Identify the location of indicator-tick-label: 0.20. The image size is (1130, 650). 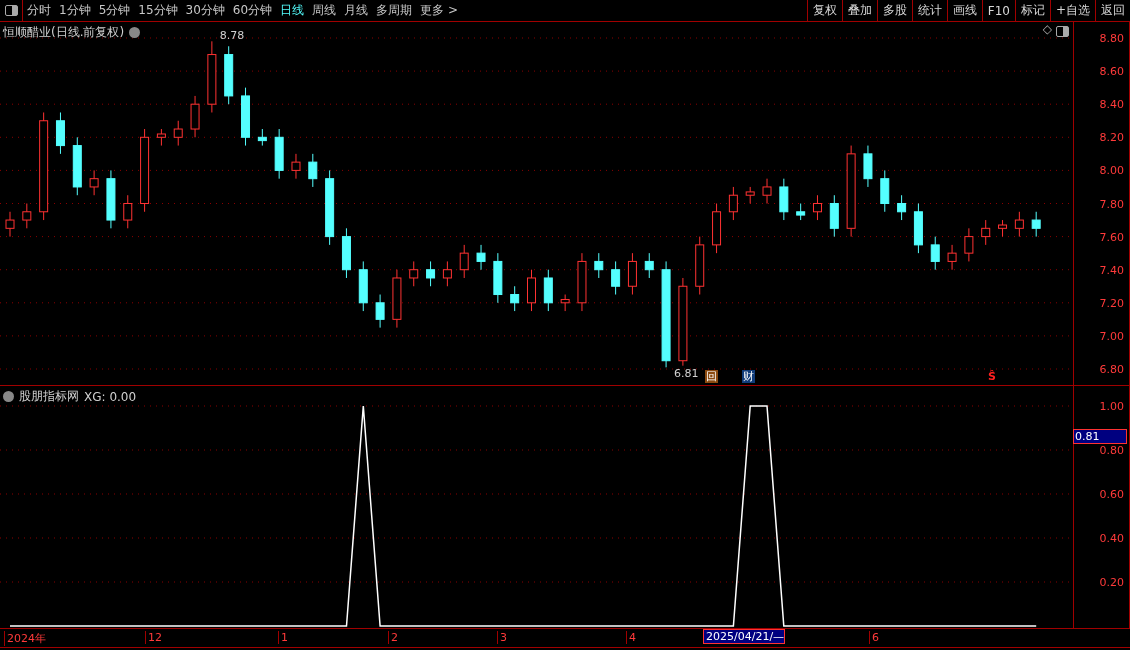
(1111, 582).